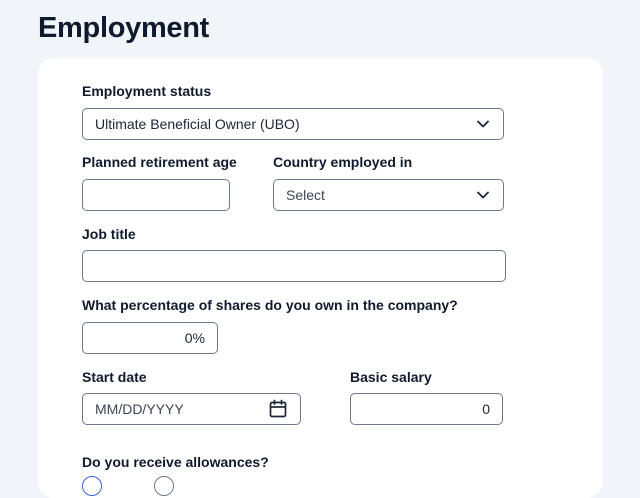 This screenshot has width=640, height=498. Describe the element at coordinates (109, 234) in the screenshot. I see `job-title-label: Job title` at that location.